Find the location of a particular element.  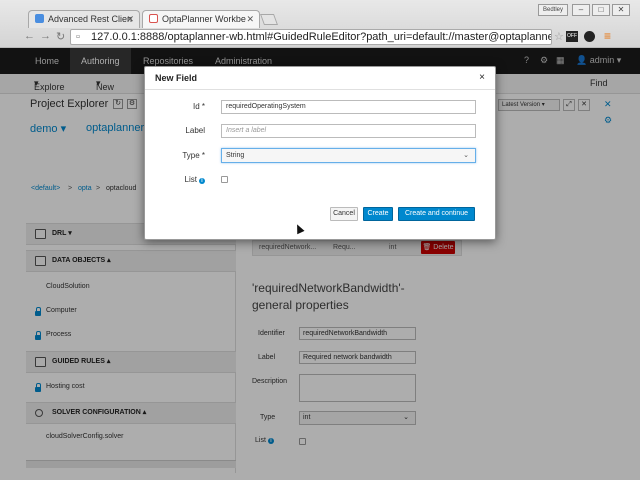

create-button: Create is located at coordinates (378, 214).